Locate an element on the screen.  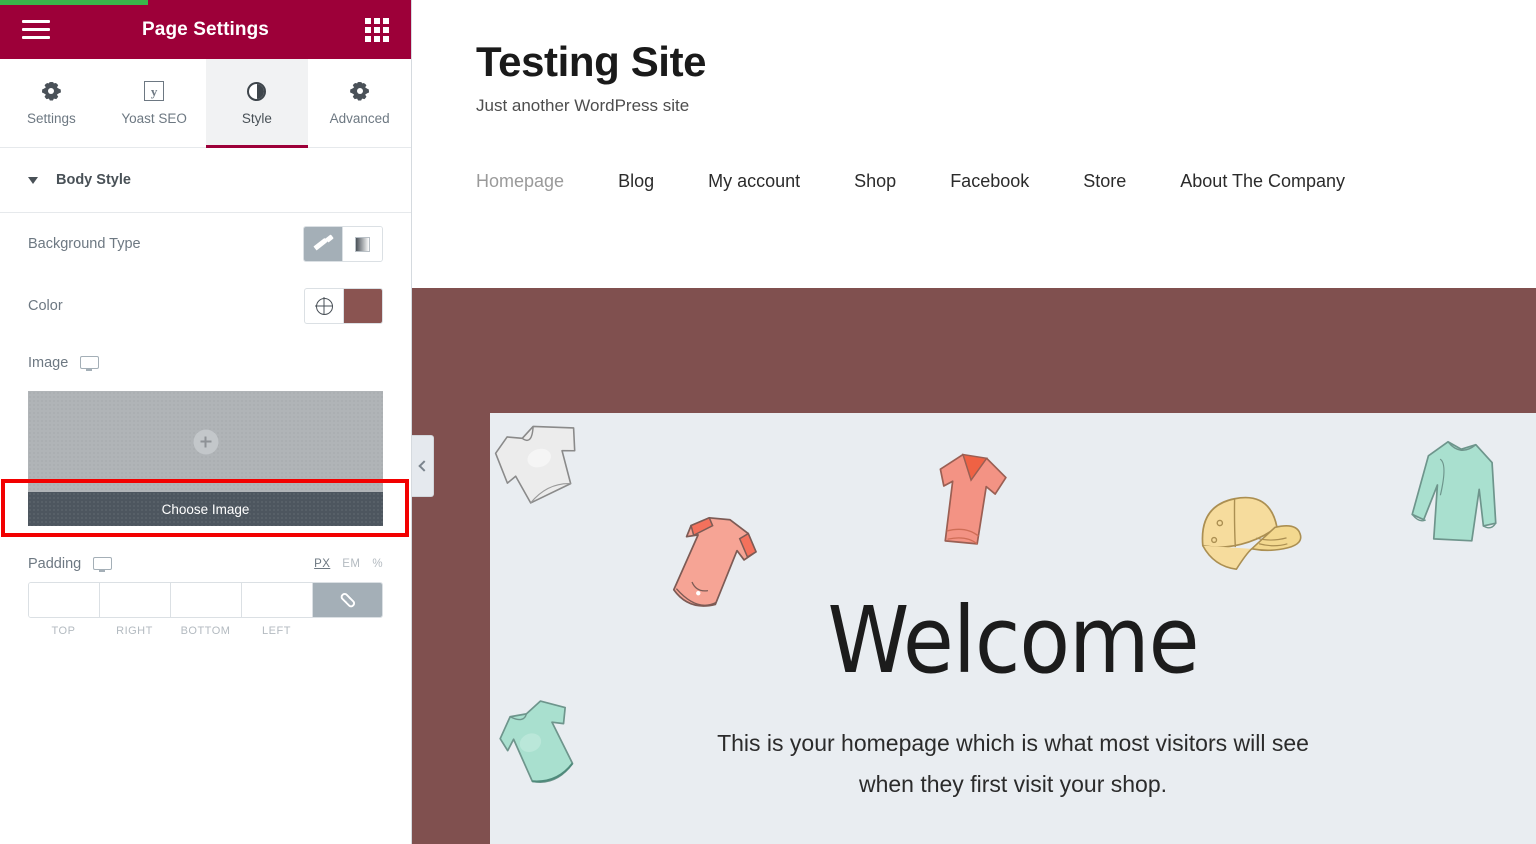
color-control is located at coordinates (343, 306).